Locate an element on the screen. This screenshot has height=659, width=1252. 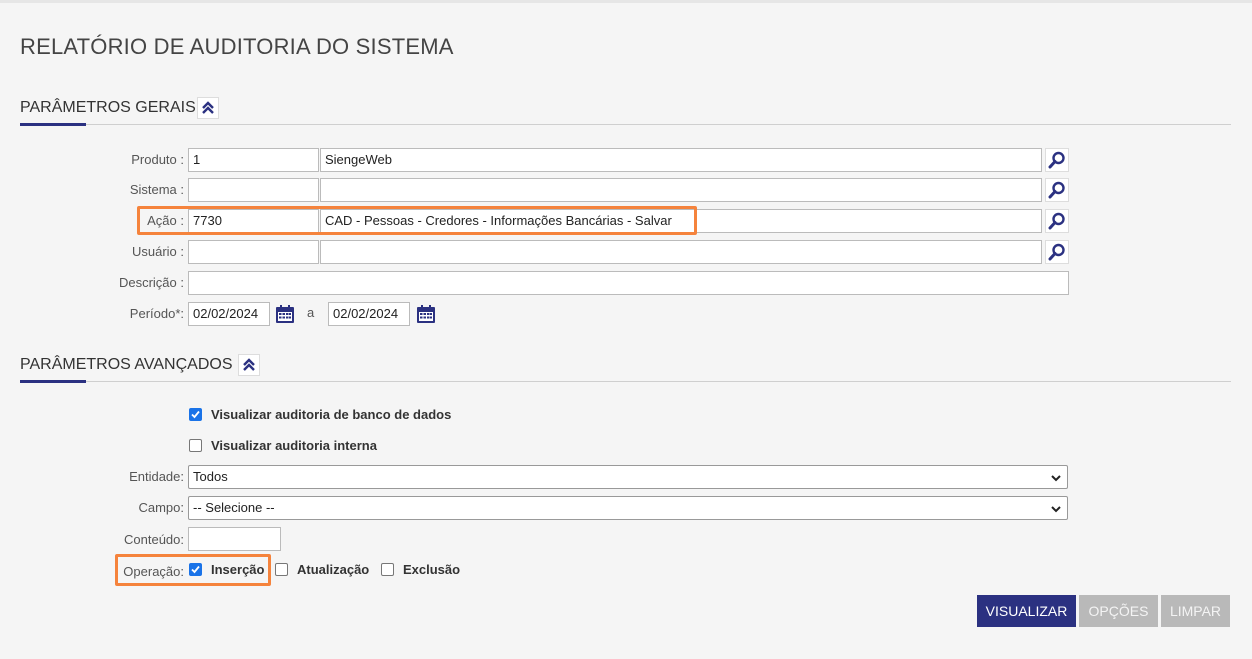
sistema-label: Sistema : is located at coordinates (156, 189).